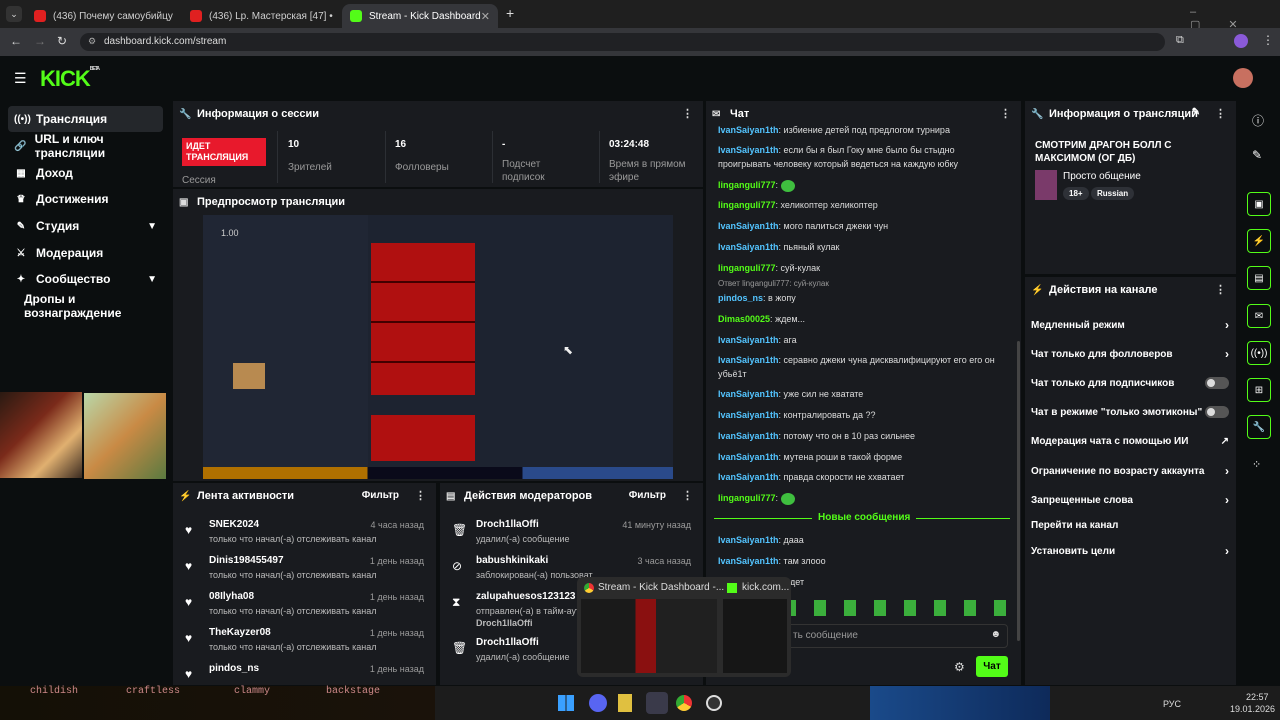 This screenshot has width=1280, height=720. What do you see at coordinates (1256, 464) in the screenshot?
I see `layout-dots-icon: ⁘` at bounding box center [1256, 464].